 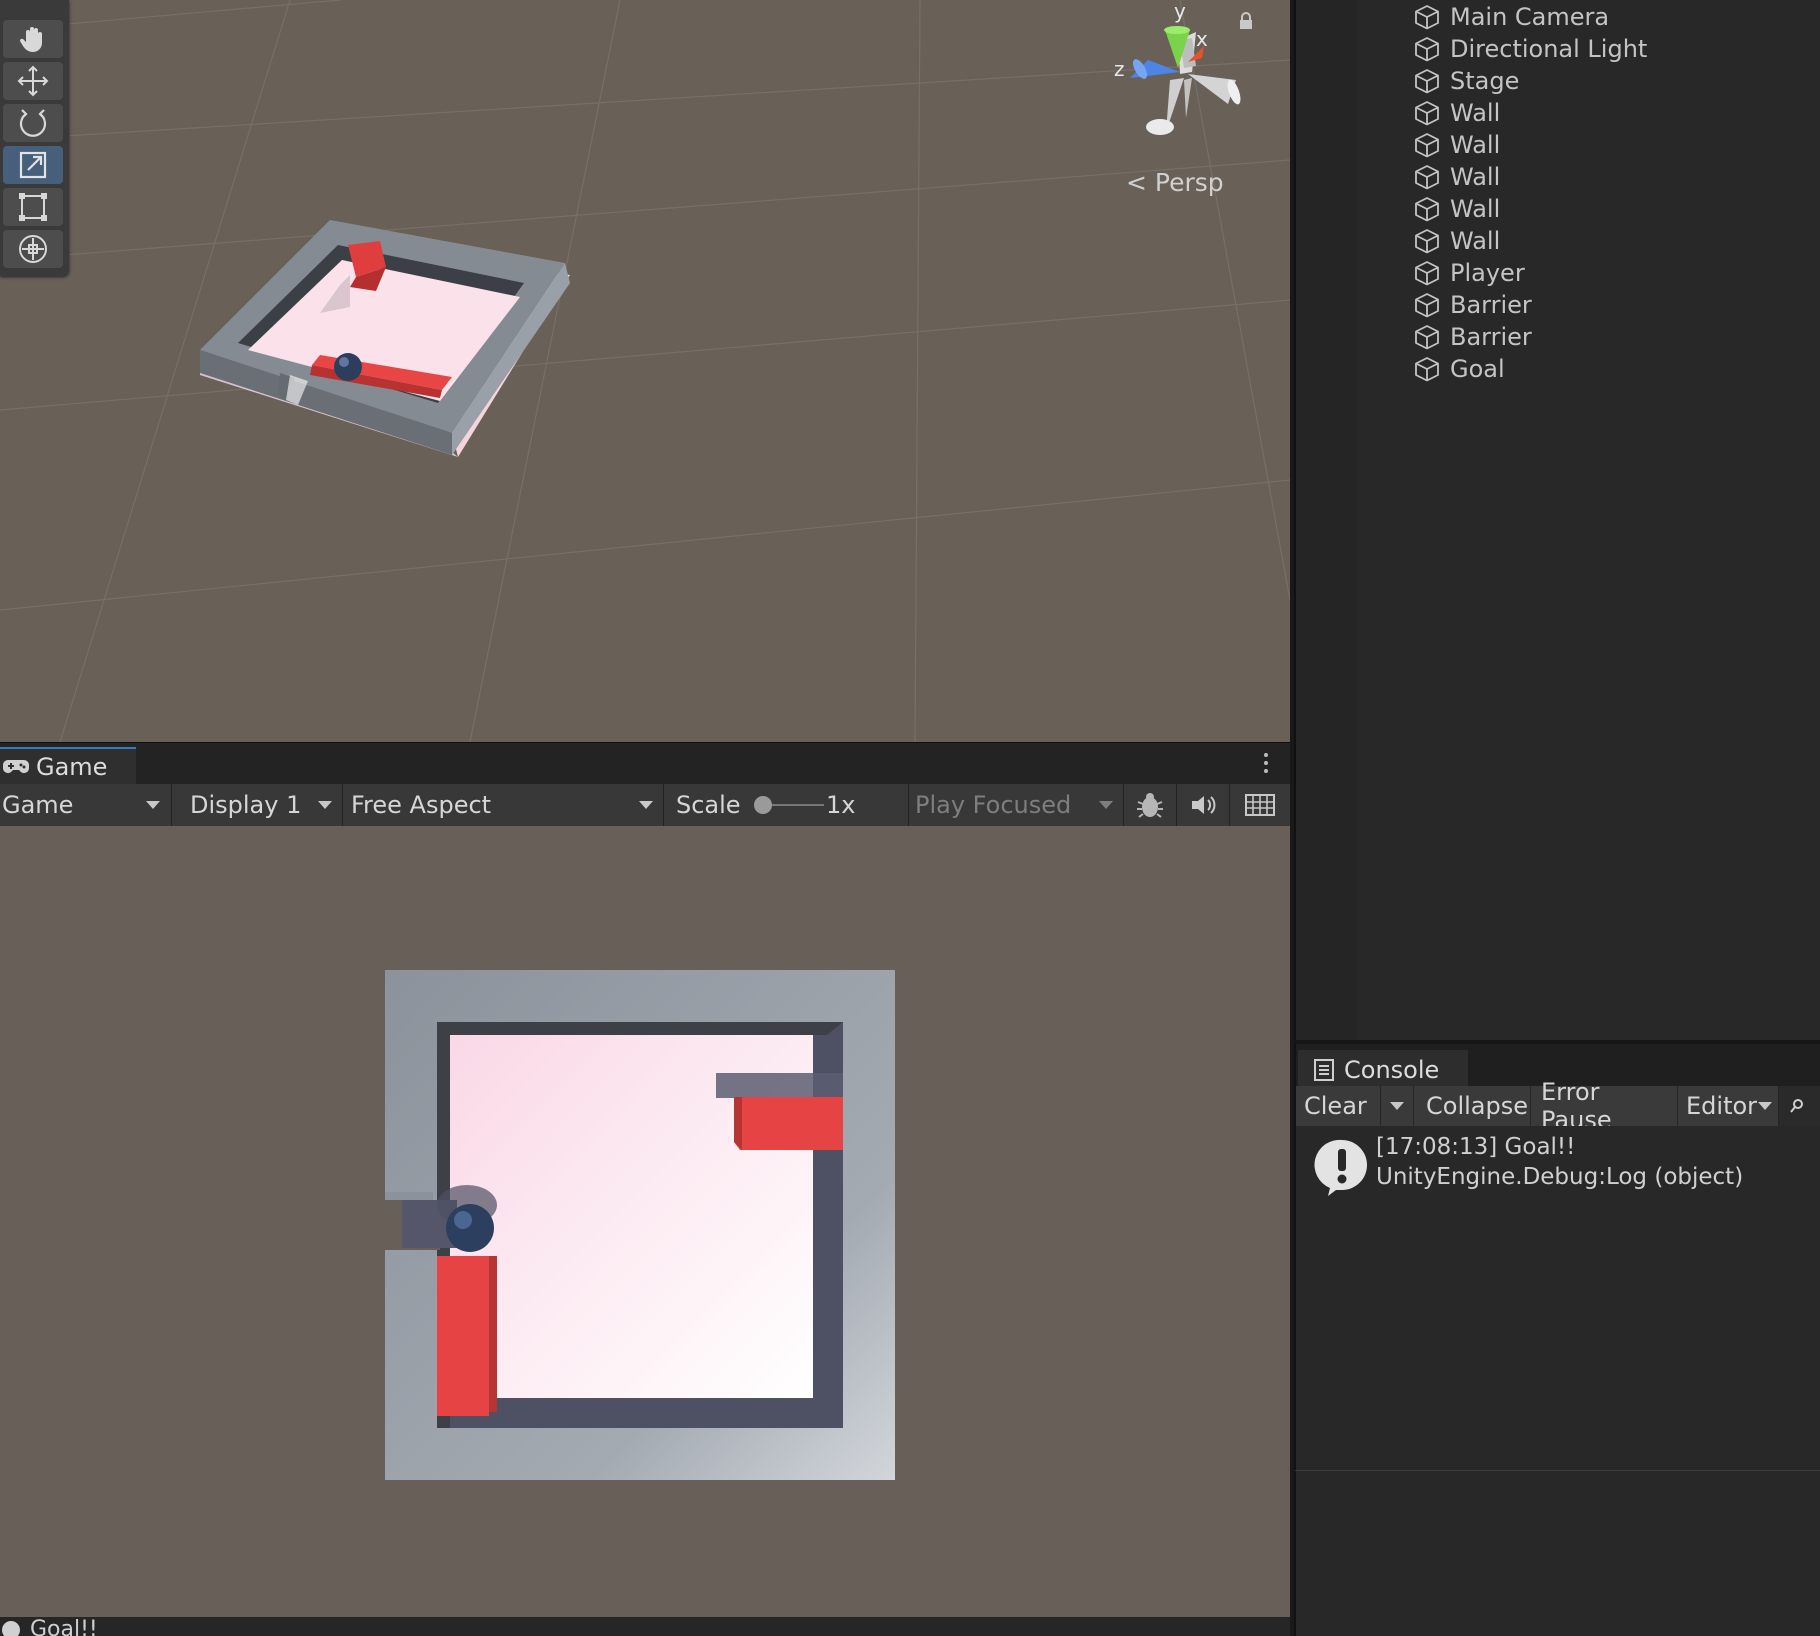 I want to click on transform-icon, so click(x=33, y=249).